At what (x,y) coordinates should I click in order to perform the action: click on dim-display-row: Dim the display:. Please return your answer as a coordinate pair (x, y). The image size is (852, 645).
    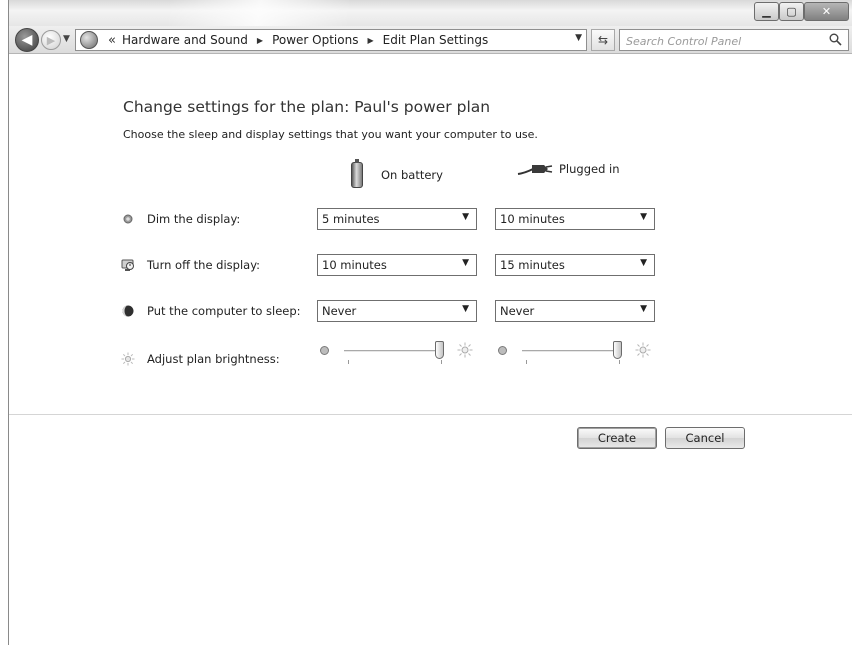
    Looking at the image, I should click on (224, 219).